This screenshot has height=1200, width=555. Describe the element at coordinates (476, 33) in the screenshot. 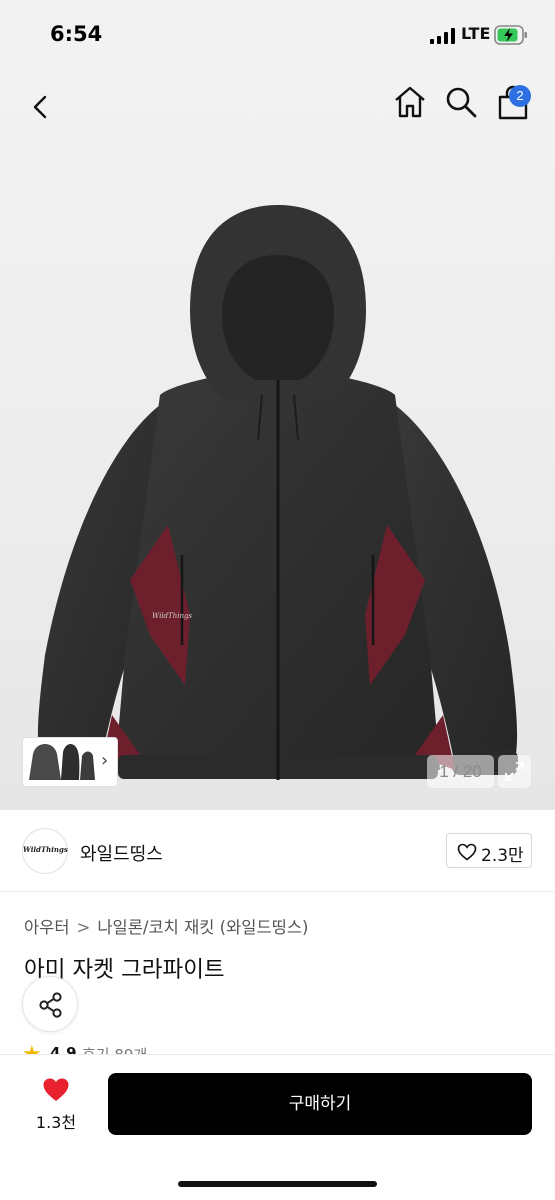

I see `network-type: LTE` at that location.